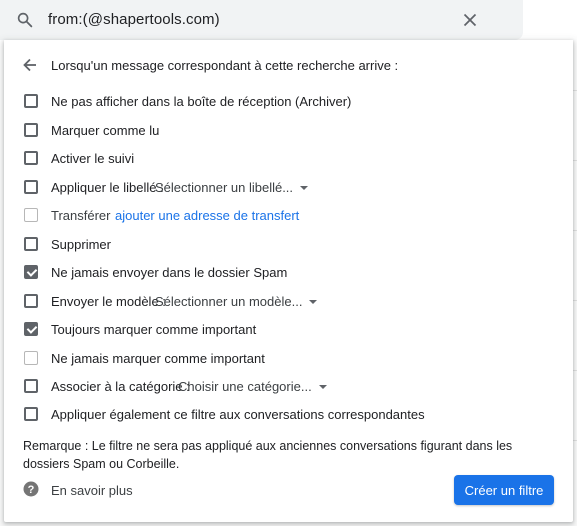  What do you see at coordinates (31, 414) in the screenshot?
I see `also-apply-checkbox` at bounding box center [31, 414].